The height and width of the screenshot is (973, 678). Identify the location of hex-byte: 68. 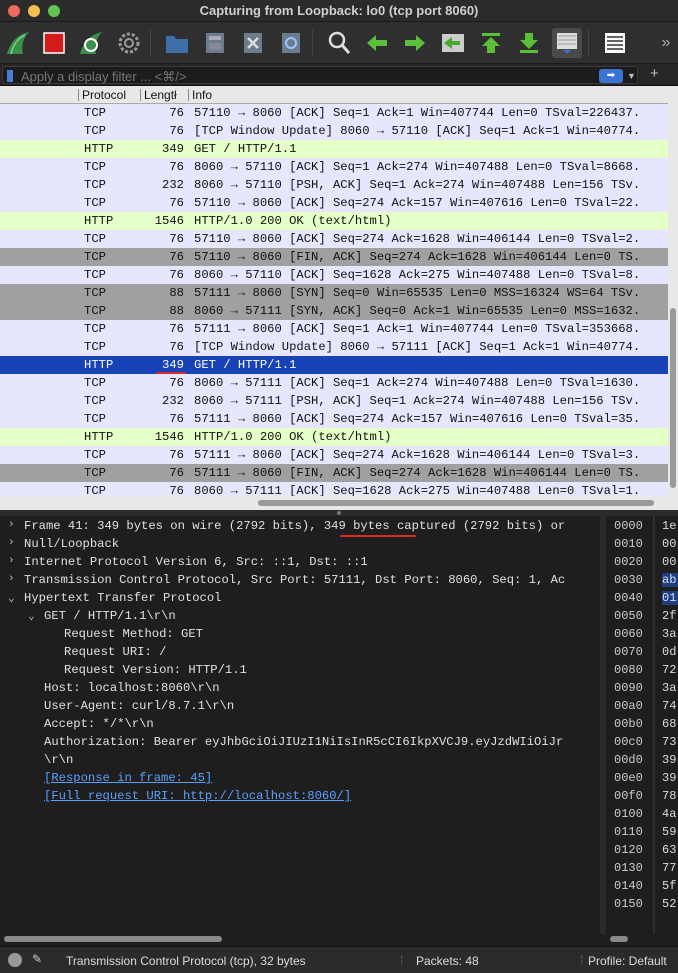
(670, 724).